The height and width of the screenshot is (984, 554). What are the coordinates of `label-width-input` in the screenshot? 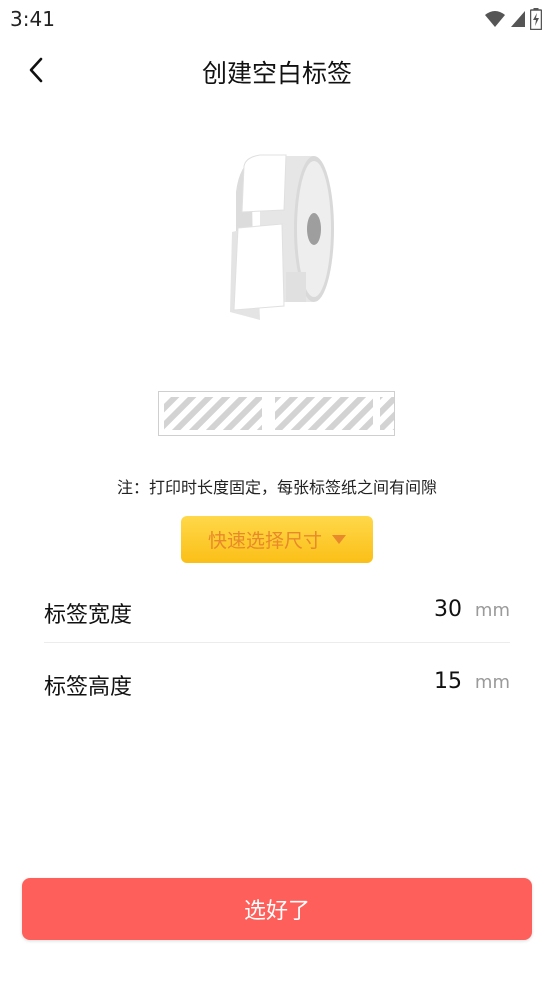 It's located at (432, 609).